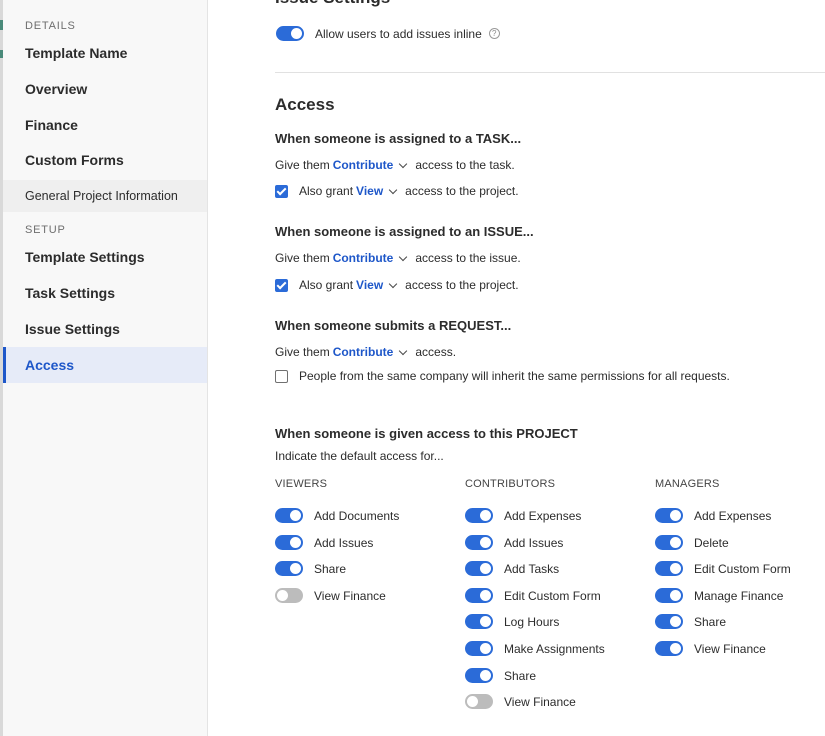 The width and height of the screenshot is (825, 736). I want to click on contributors-add-tasks-row: Add Tasks, so click(512, 568).